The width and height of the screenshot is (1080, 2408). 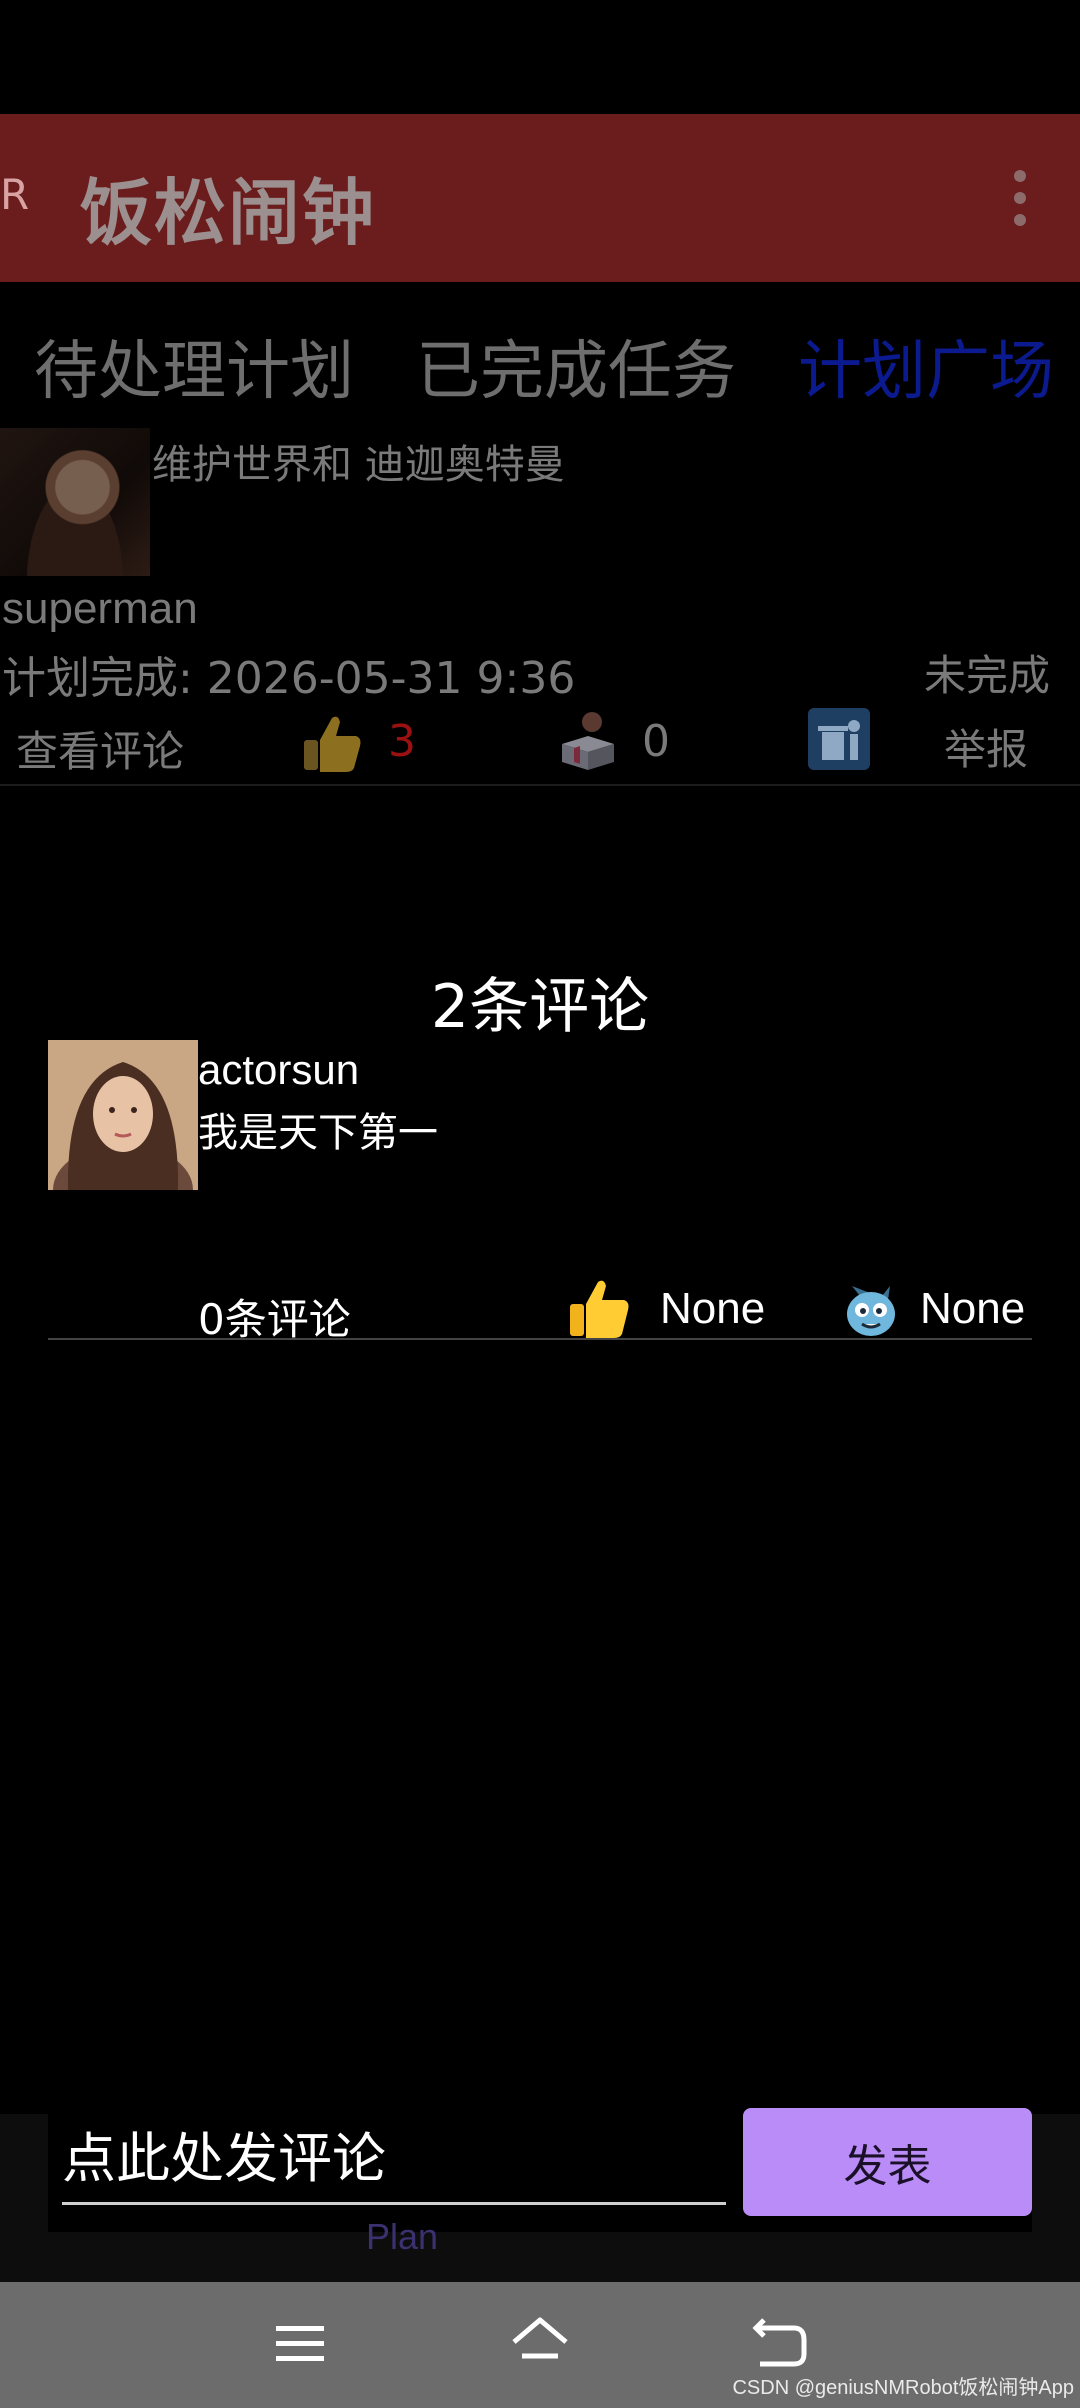 I want to click on tab-pending-plans: 待处理计划, so click(x=194, y=366).